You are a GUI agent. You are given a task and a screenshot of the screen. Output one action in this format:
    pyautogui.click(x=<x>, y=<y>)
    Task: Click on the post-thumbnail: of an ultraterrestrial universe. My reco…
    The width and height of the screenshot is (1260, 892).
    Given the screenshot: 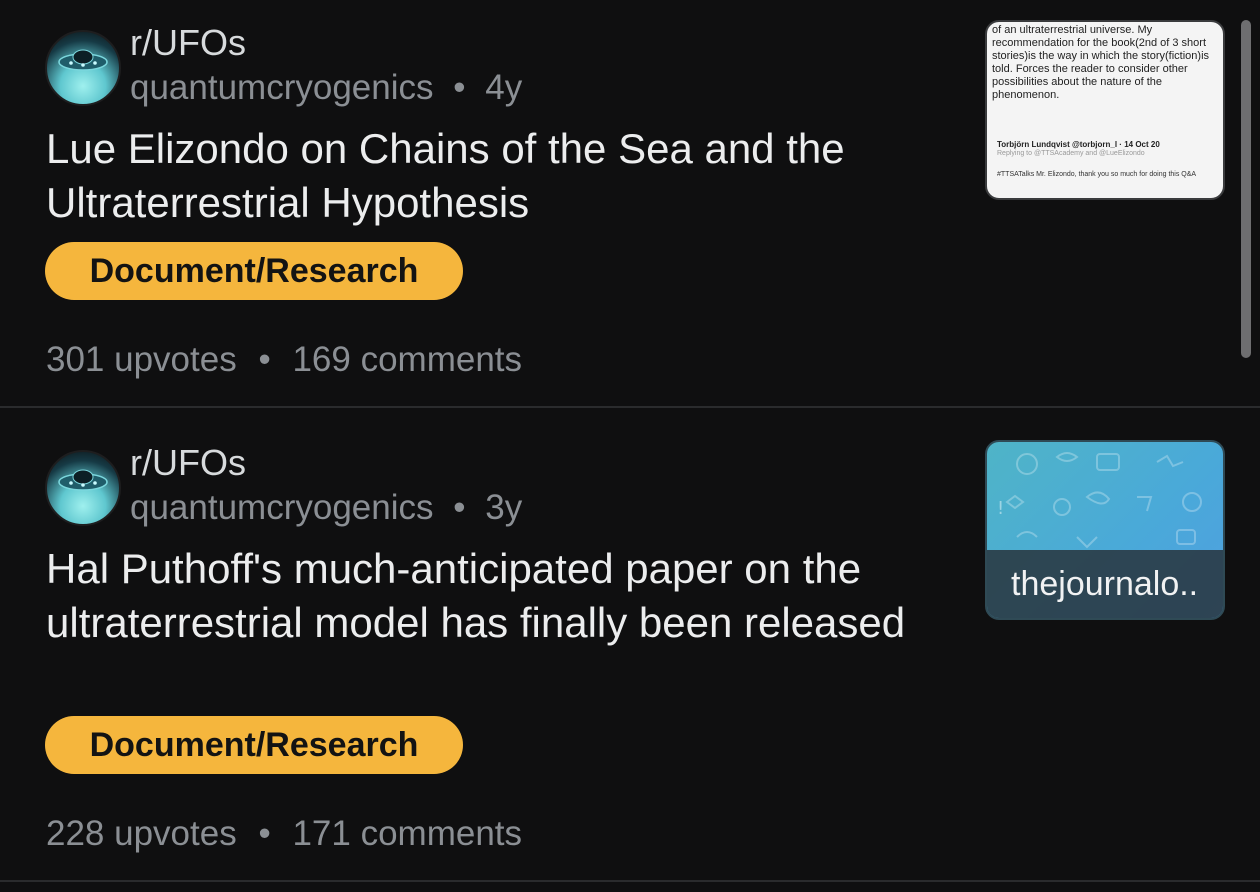 What is the action you would take?
    pyautogui.click(x=1105, y=110)
    